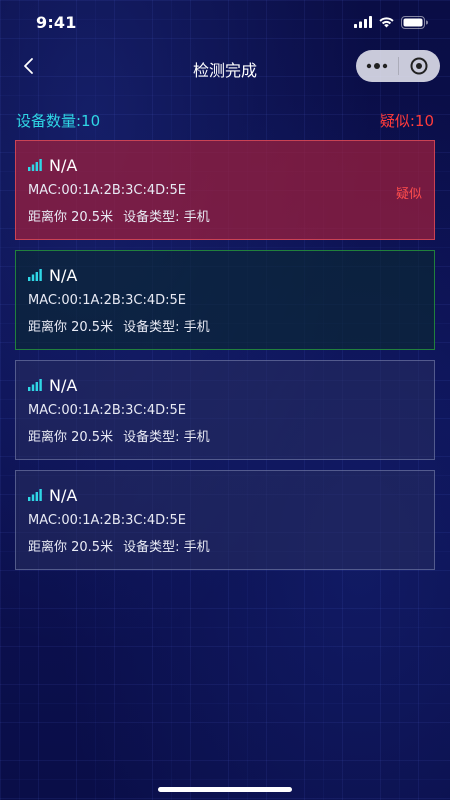 The height and width of the screenshot is (800, 450). Describe the element at coordinates (408, 194) in the screenshot. I see `suspect-flag: 疑似` at that location.